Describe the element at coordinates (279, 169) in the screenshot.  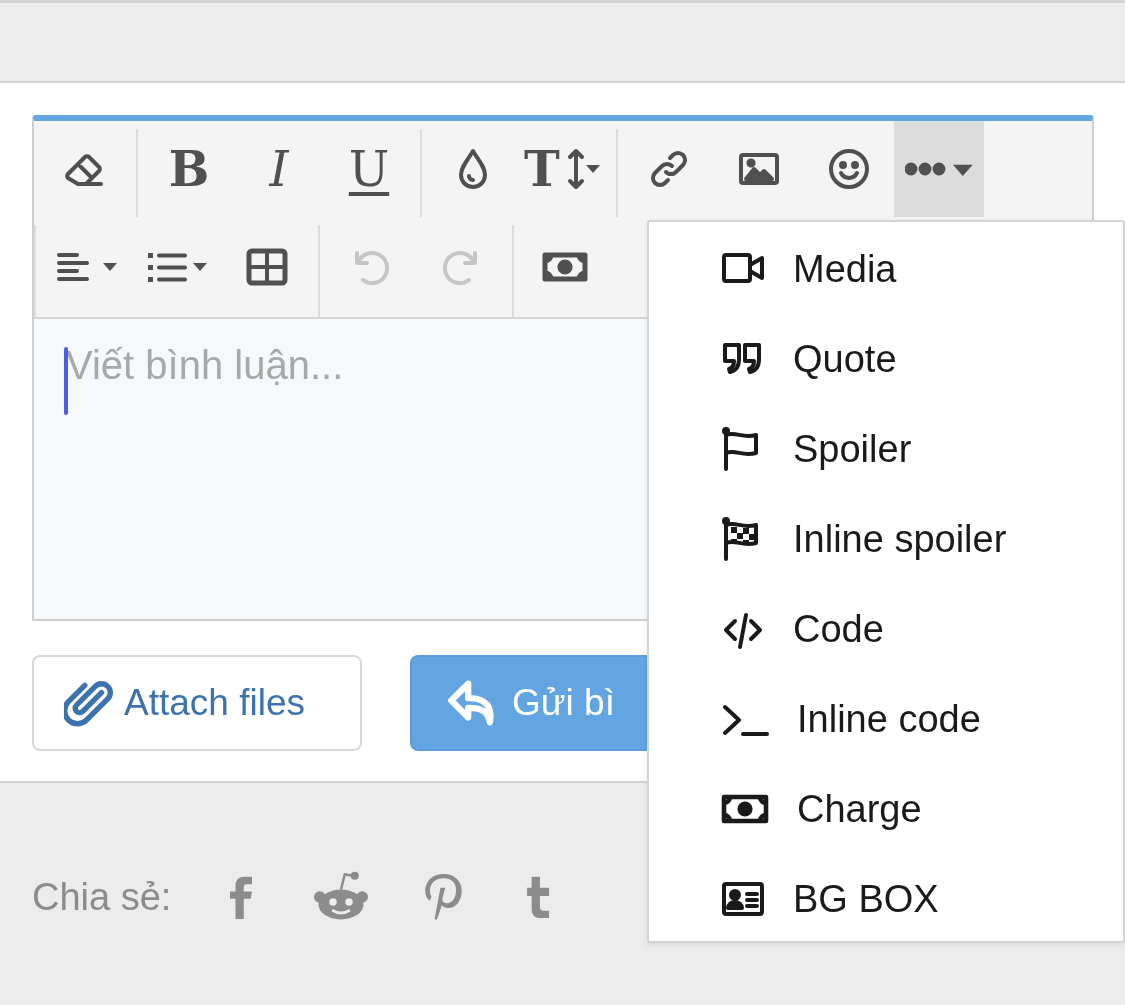
I see `italic-button: I` at that location.